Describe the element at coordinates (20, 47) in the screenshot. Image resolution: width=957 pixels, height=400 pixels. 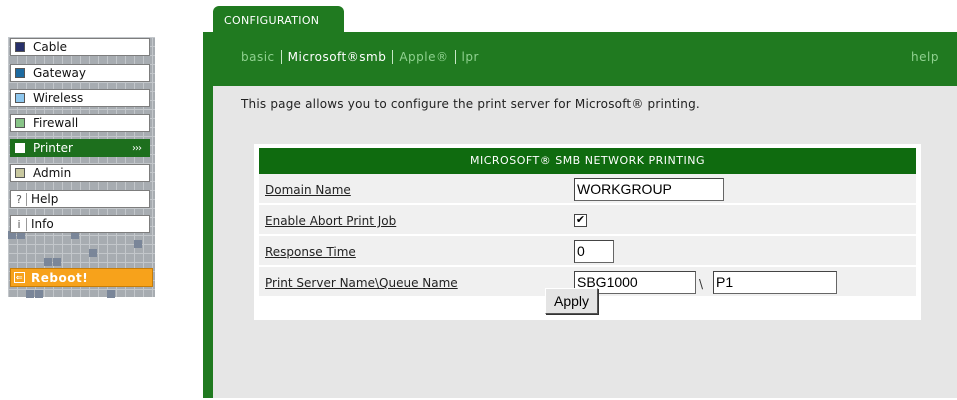
I see `cable-color-icon` at that location.